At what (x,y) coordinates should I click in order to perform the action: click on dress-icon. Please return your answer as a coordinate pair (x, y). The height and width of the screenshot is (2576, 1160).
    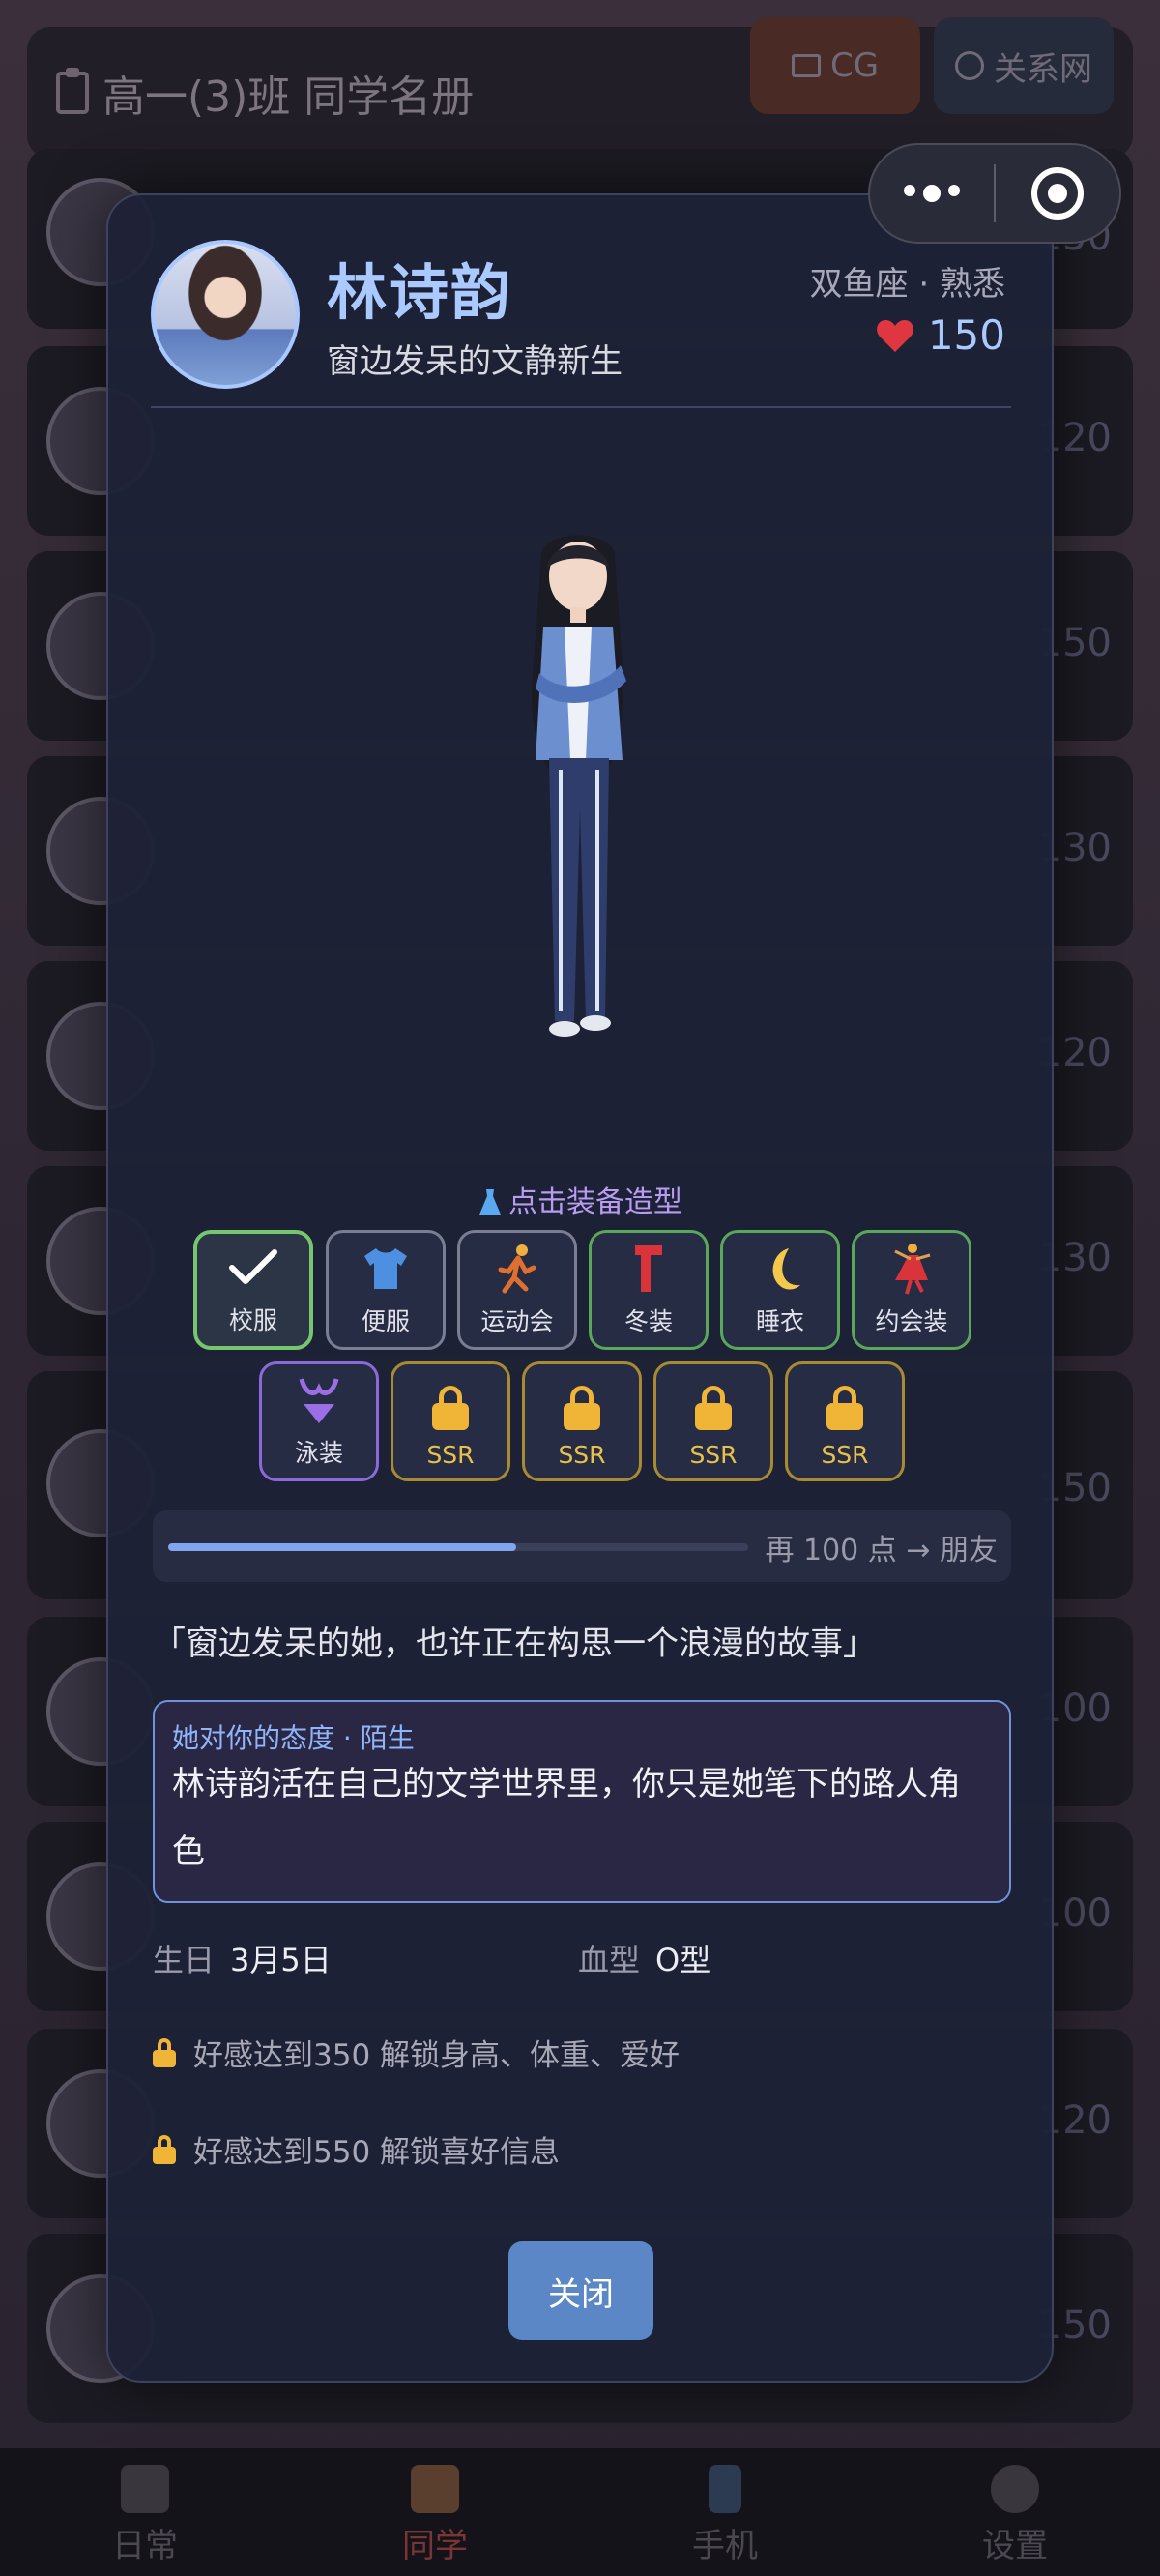
    Looking at the image, I should click on (490, 1202).